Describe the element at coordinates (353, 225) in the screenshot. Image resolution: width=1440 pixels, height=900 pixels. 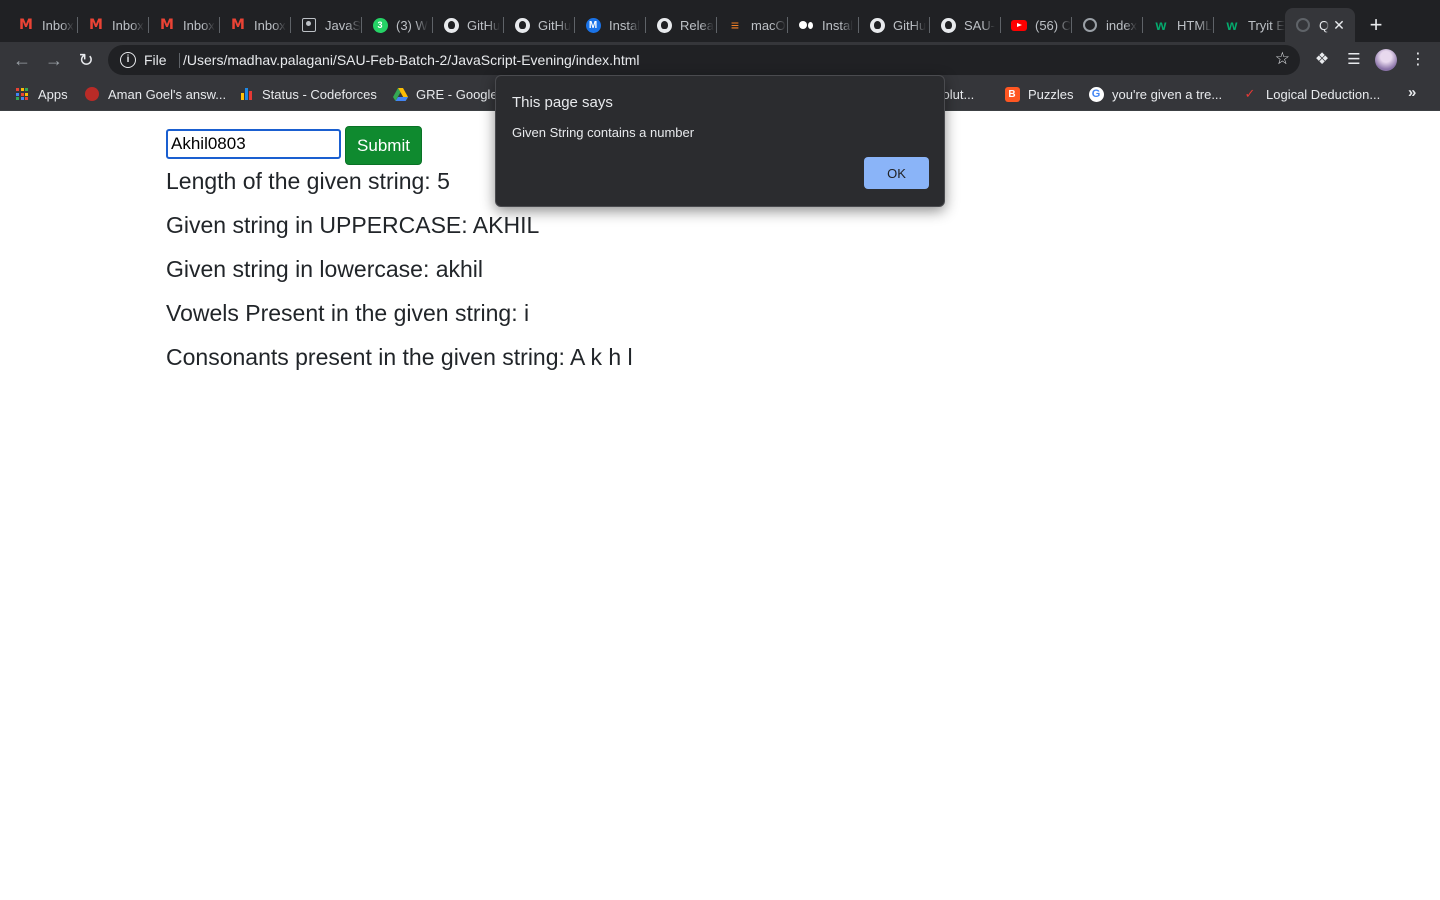
I see `result-uppercase: Given string in UPPERCASE: AKHIL` at that location.